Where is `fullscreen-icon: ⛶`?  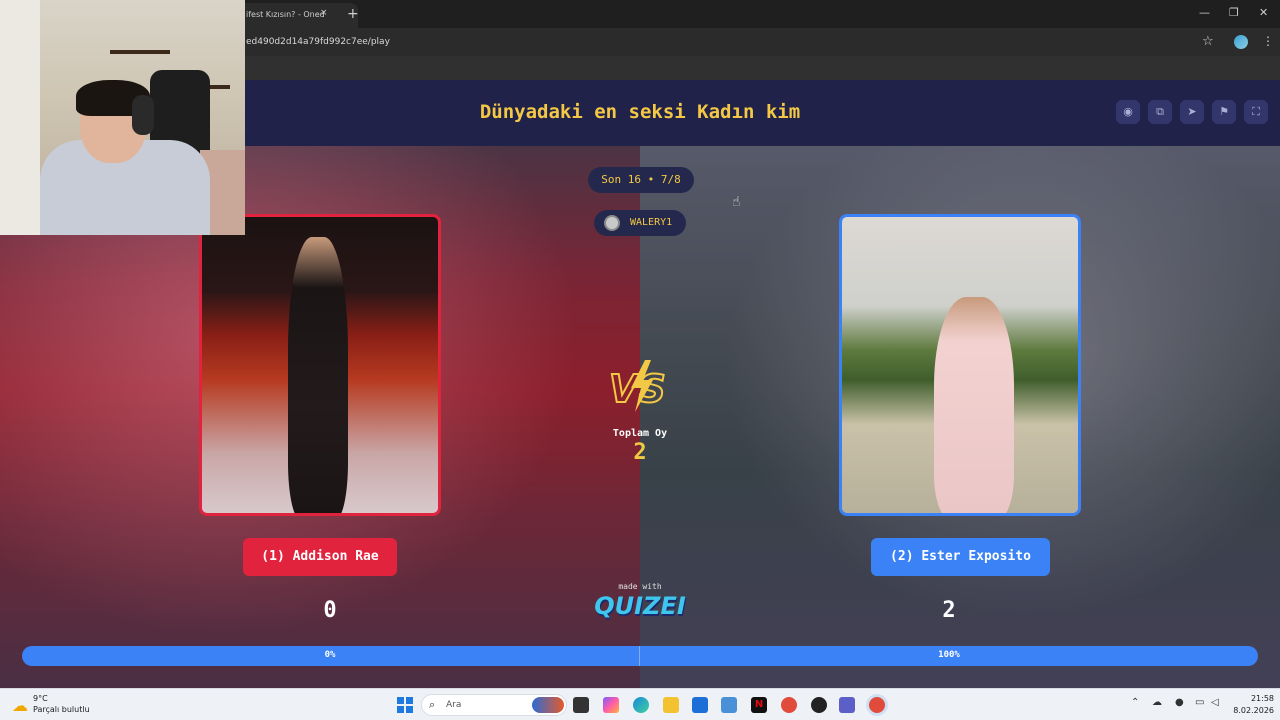
fullscreen-icon: ⛶ is located at coordinates (1256, 112).